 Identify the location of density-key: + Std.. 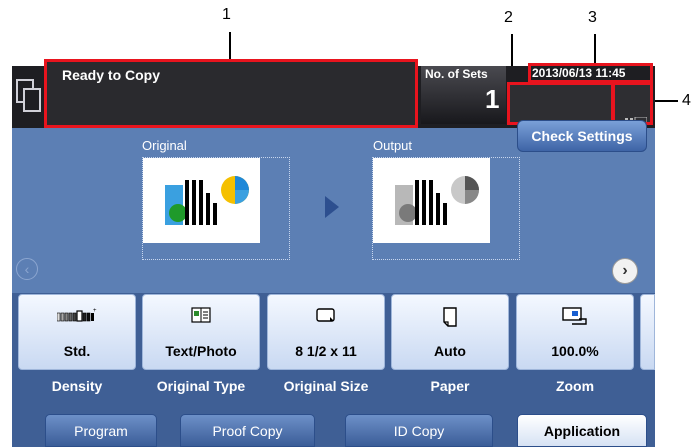
(77, 332).